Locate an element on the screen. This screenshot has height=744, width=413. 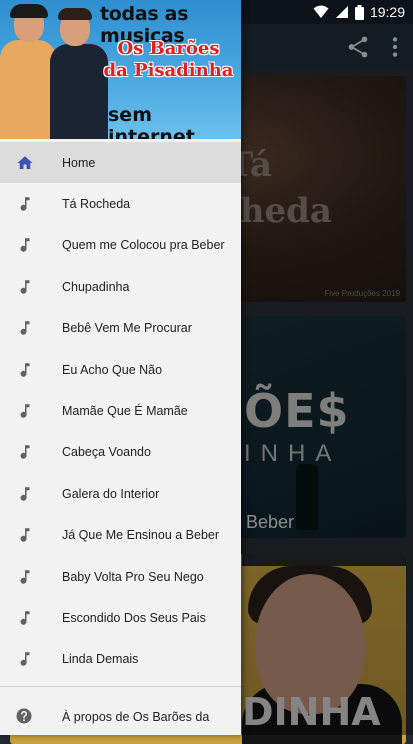
menu-item-about: À propos de Os Barões da is located at coordinates (120, 716).